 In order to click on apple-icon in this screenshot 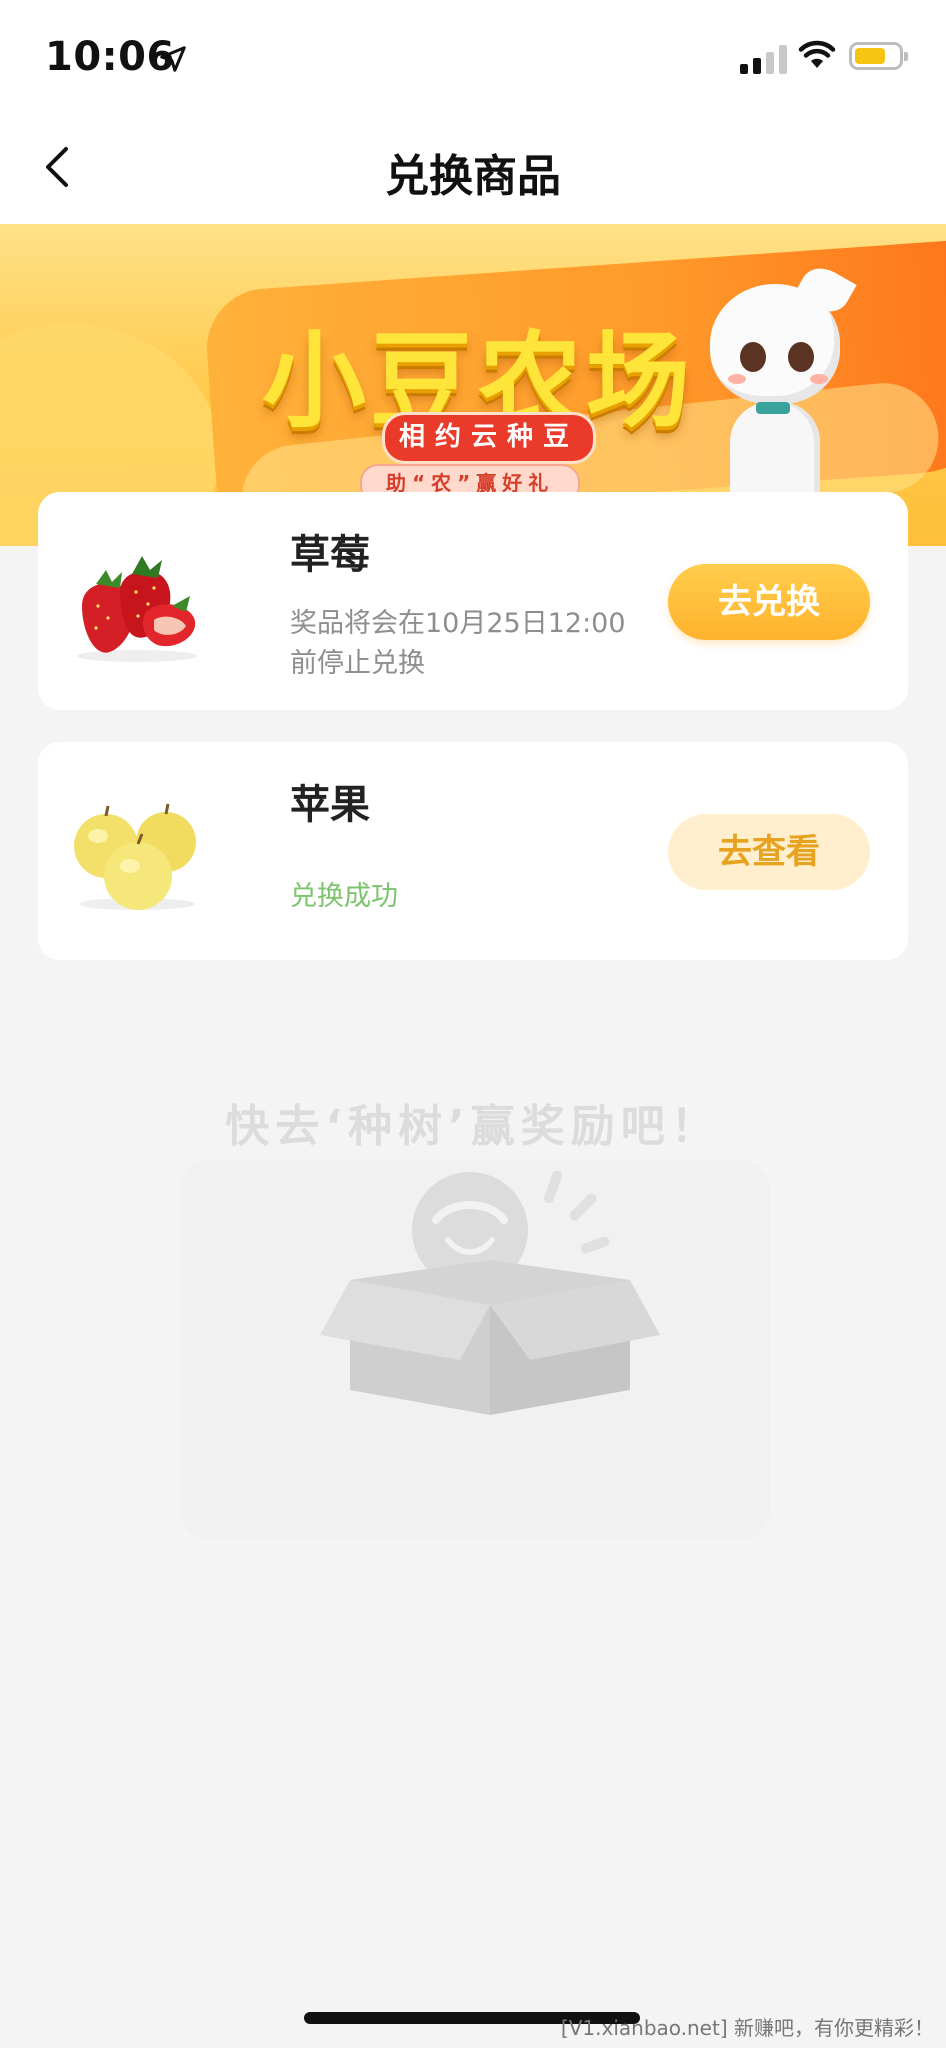, I will do `click(135, 856)`.